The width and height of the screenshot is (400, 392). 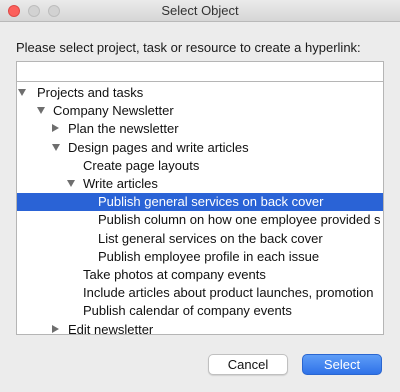 I want to click on tree-item-label: Company Newsletter, so click(x=113, y=111).